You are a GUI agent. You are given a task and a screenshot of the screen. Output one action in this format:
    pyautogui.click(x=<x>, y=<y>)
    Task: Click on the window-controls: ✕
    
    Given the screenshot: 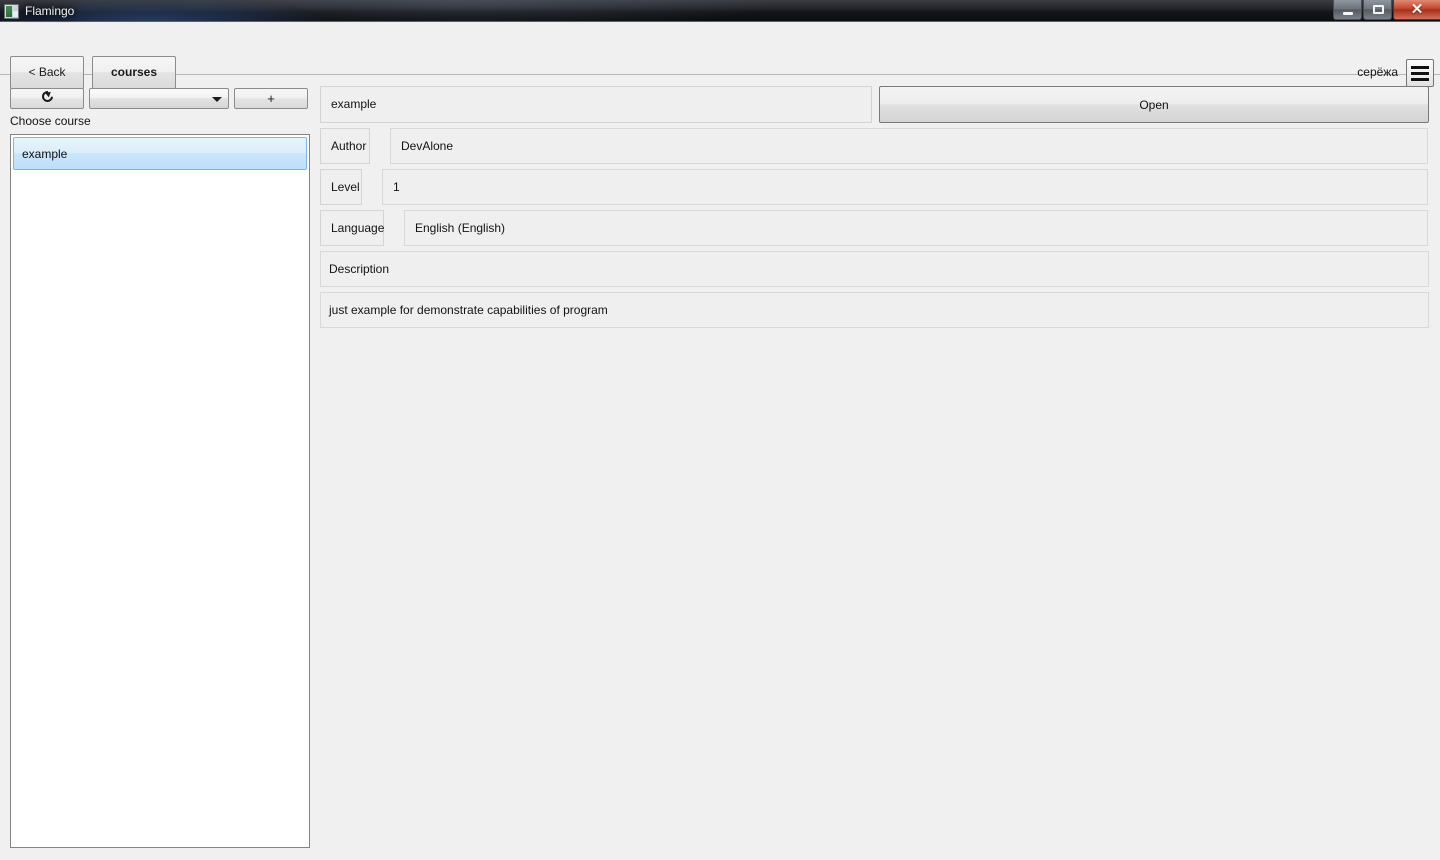 What is the action you would take?
    pyautogui.click(x=1386, y=10)
    